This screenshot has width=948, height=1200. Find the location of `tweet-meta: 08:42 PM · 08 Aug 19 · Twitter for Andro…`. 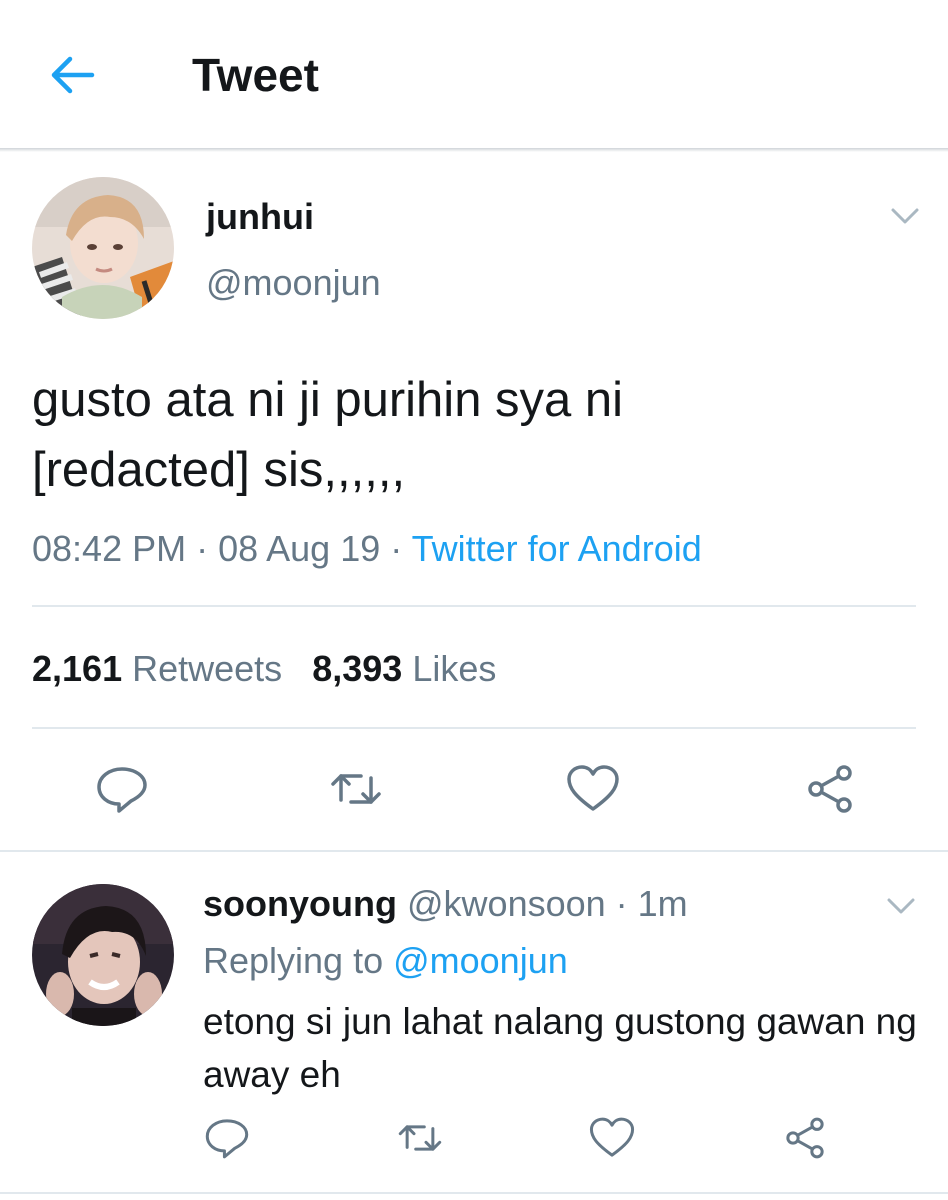

tweet-meta: 08:42 PM · 08 Aug 19 · Twitter for Andro… is located at coordinates (367, 549).